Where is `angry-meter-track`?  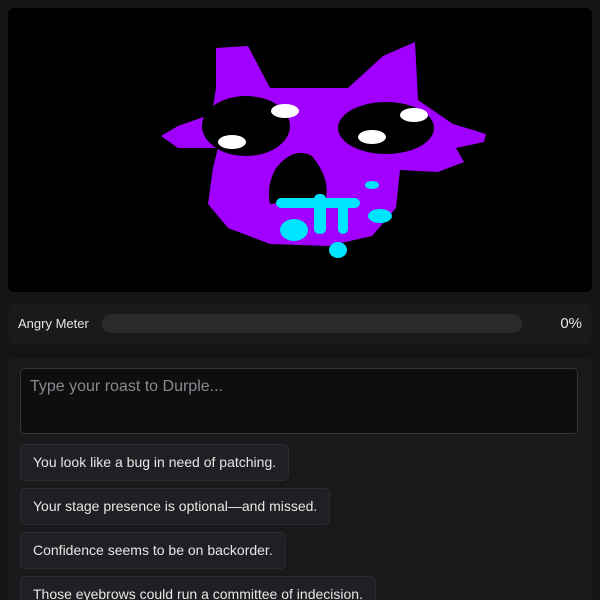
angry-meter-track is located at coordinates (312, 323).